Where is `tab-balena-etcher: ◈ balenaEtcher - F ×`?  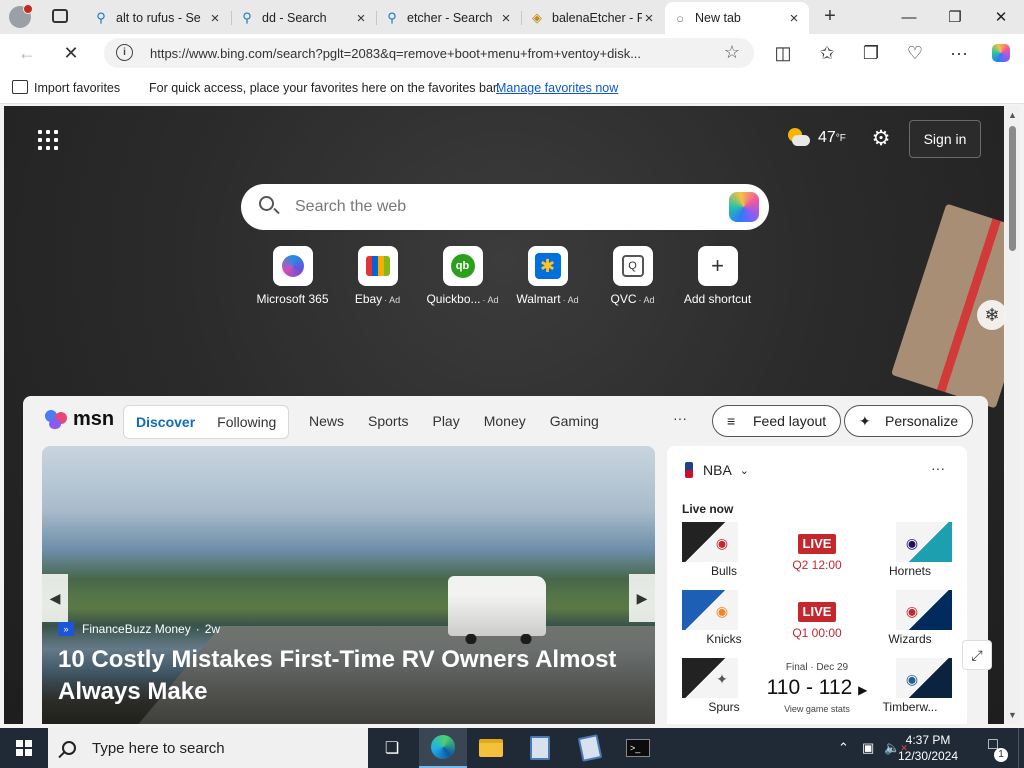
tab-balena-etcher: ◈ balenaEtcher - F × is located at coordinates (593, 18).